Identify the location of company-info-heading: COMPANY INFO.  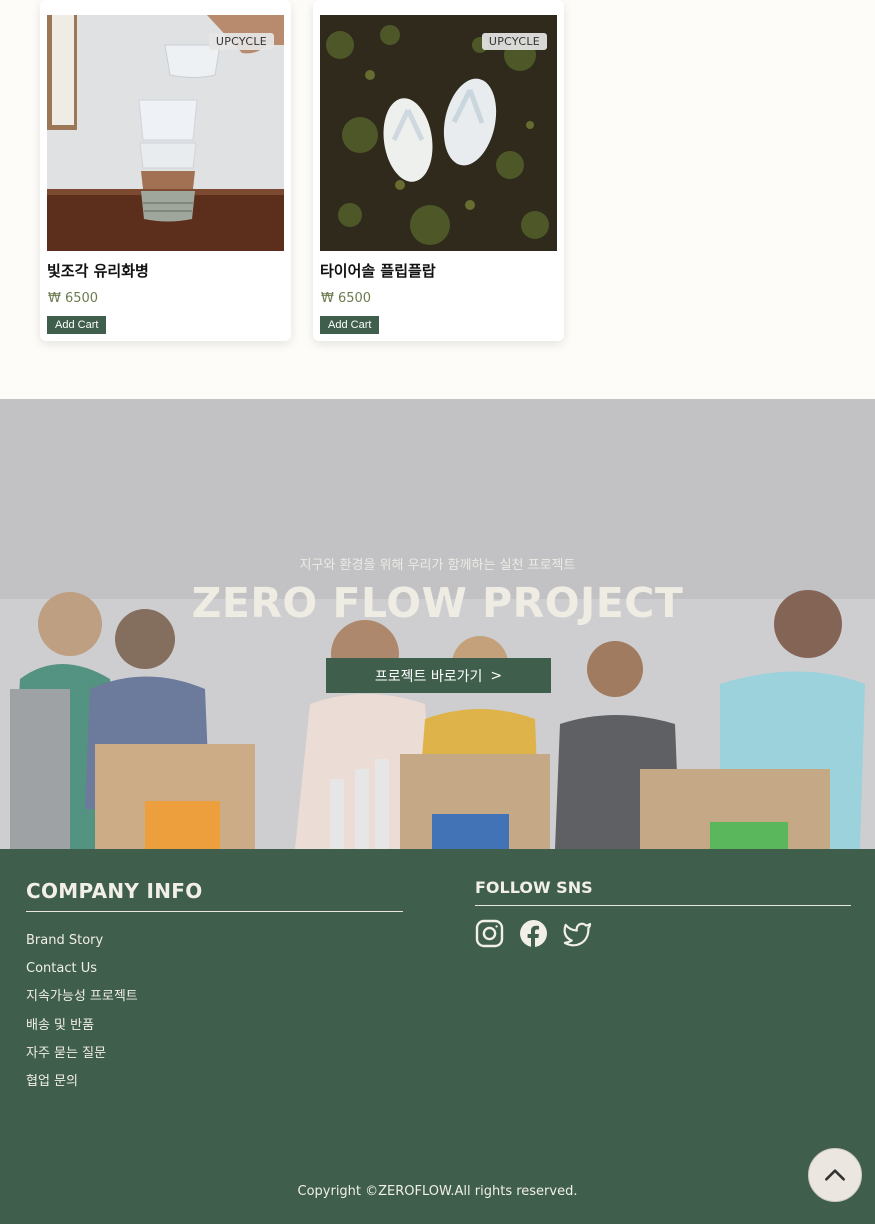
(114, 891).